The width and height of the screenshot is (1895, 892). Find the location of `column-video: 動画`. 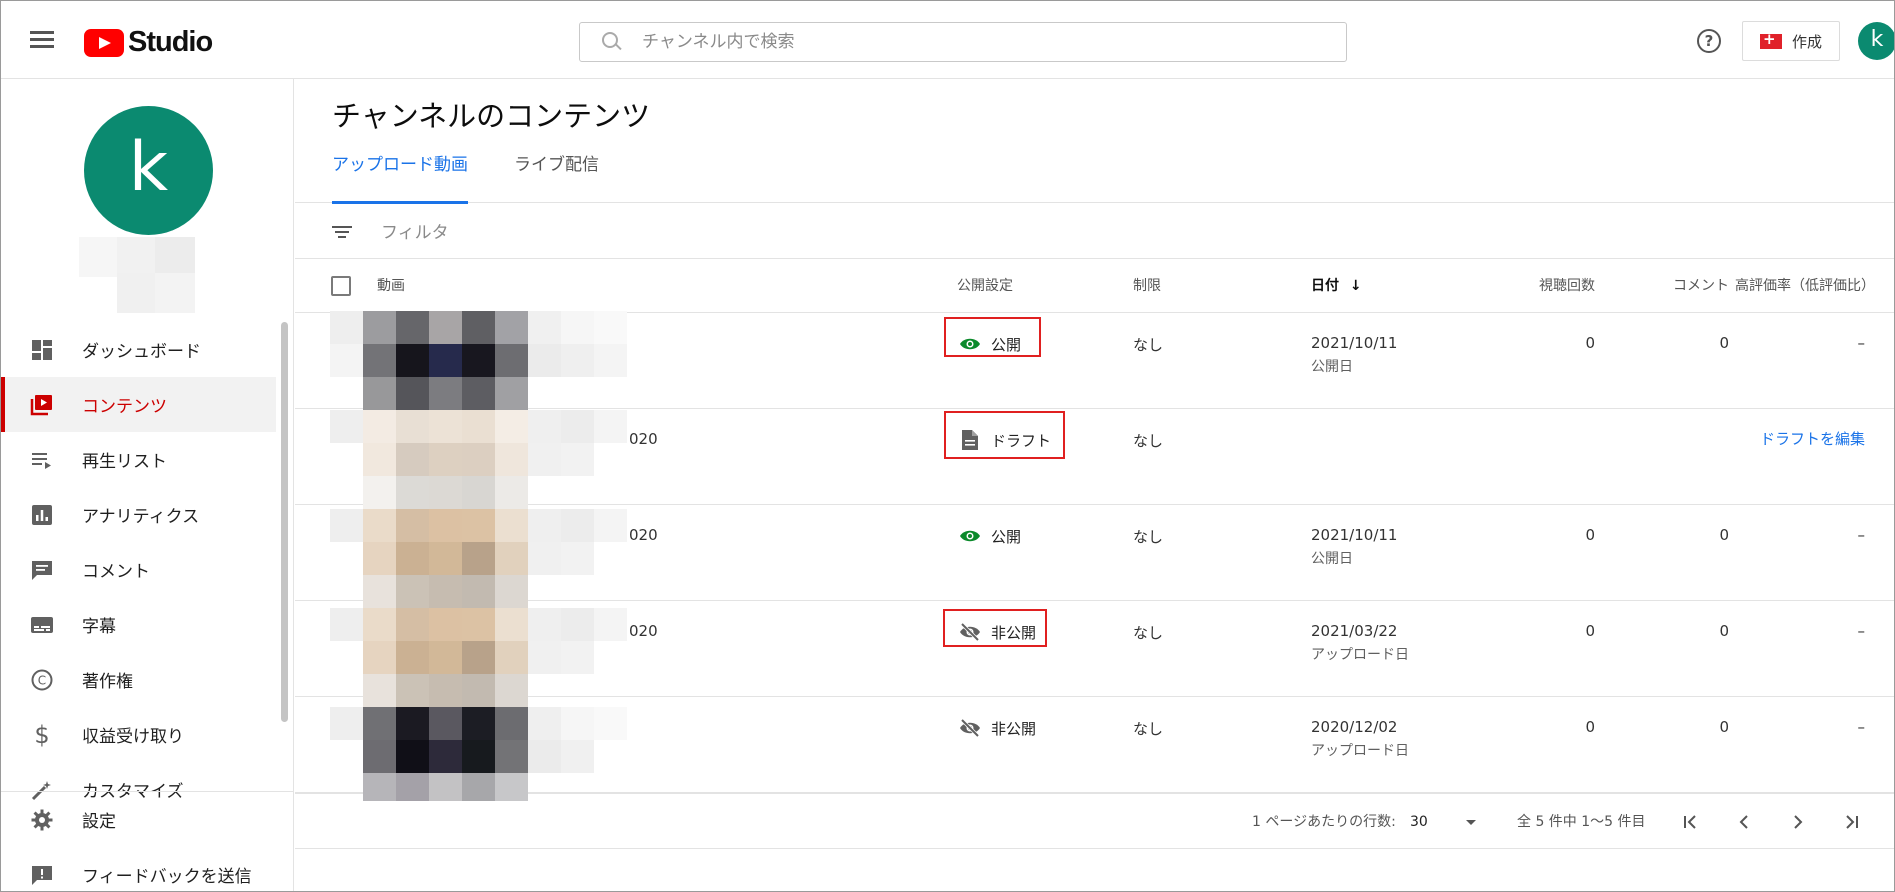

column-video: 動画 is located at coordinates (391, 286).